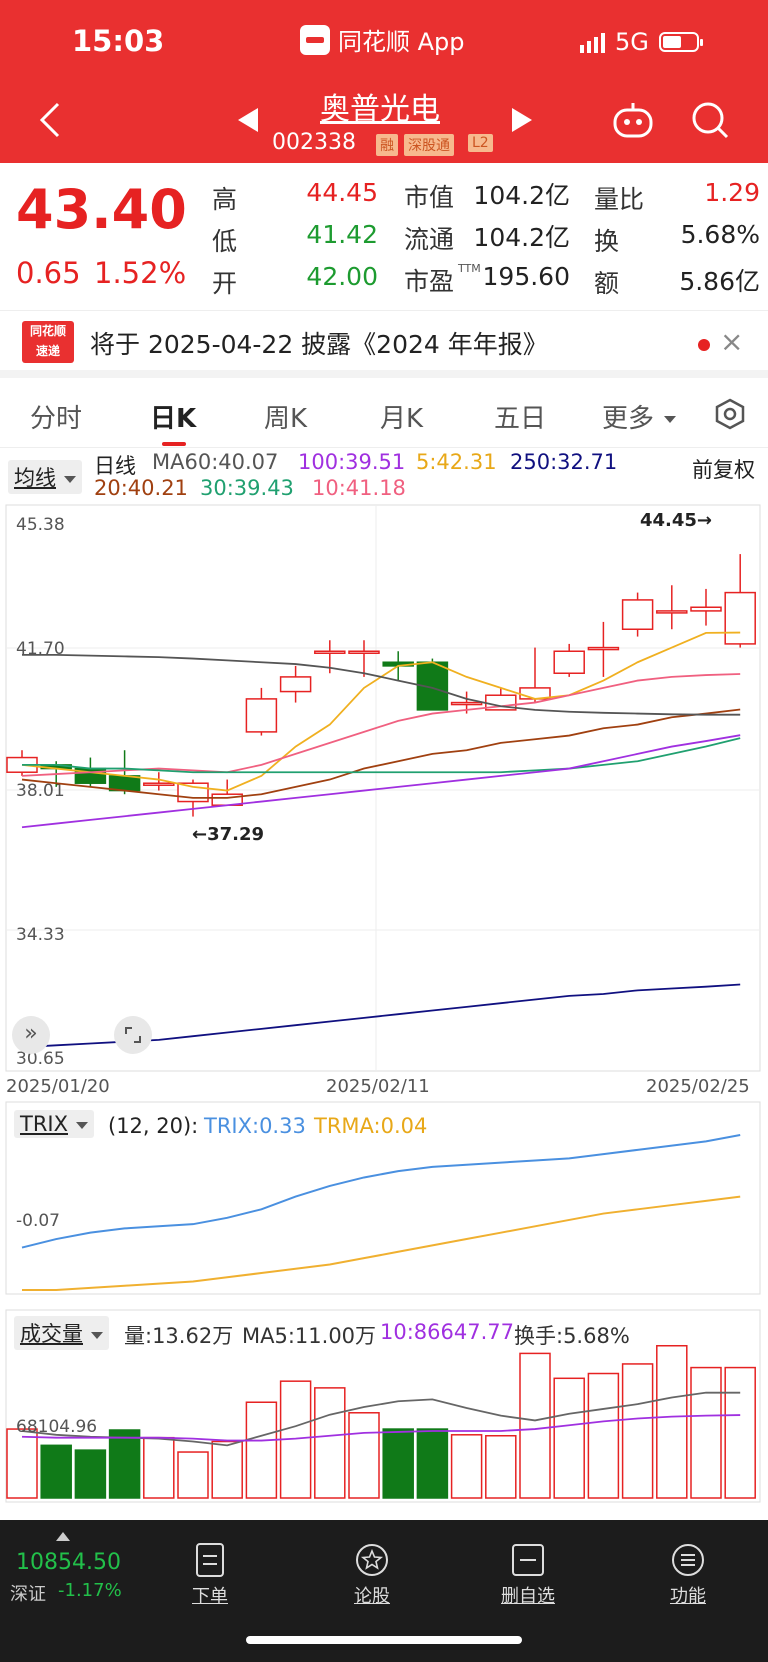  What do you see at coordinates (56, 1427) in the screenshot?
I see `volume-tick-label: 68104.96` at bounding box center [56, 1427].